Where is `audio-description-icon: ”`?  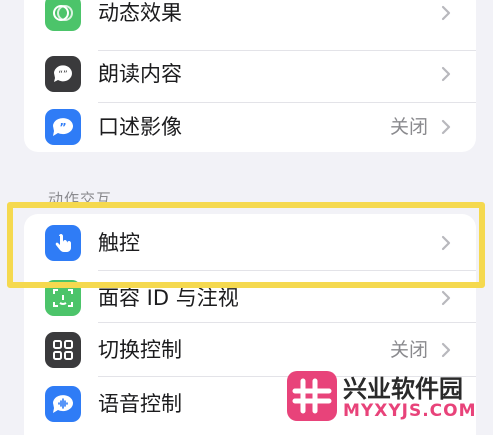
audio-description-icon: ” is located at coordinates (63, 127).